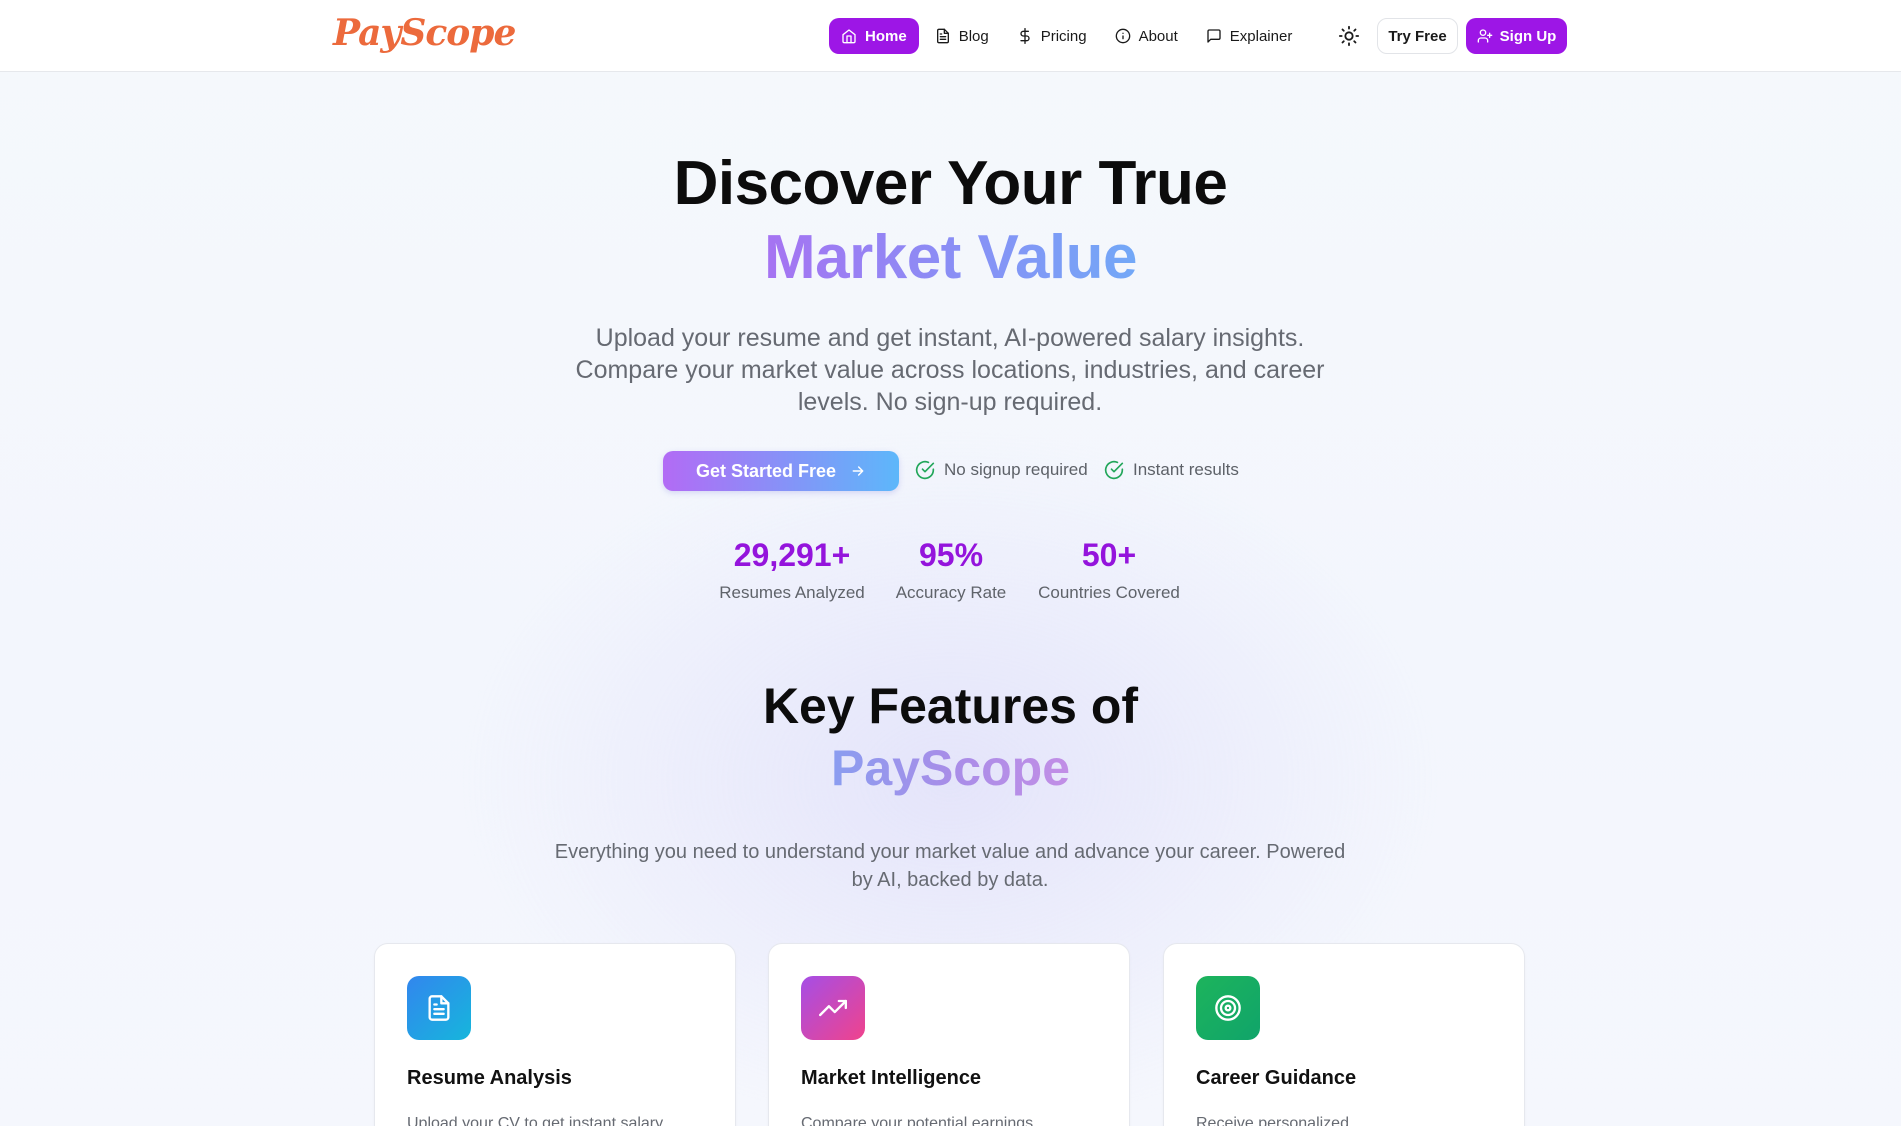  Describe the element at coordinates (1109, 555) in the screenshot. I see `stat-value: 50+` at that location.